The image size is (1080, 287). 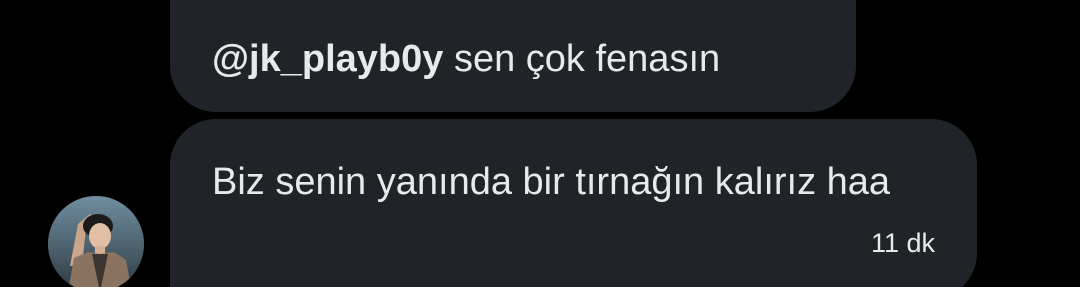 I want to click on message-timestamp: 11 dk, so click(x=902, y=243).